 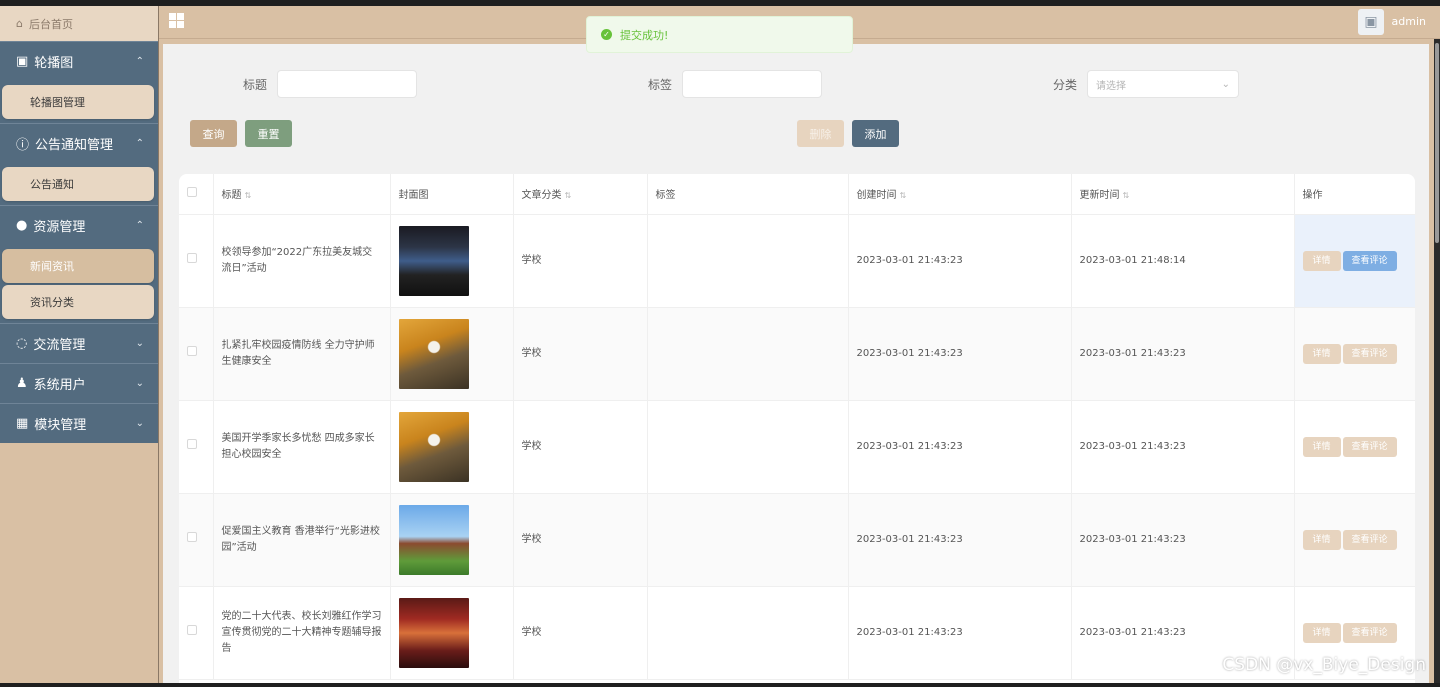 What do you see at coordinates (176, 20) in the screenshot?
I see `menu-toggle-icon` at bounding box center [176, 20].